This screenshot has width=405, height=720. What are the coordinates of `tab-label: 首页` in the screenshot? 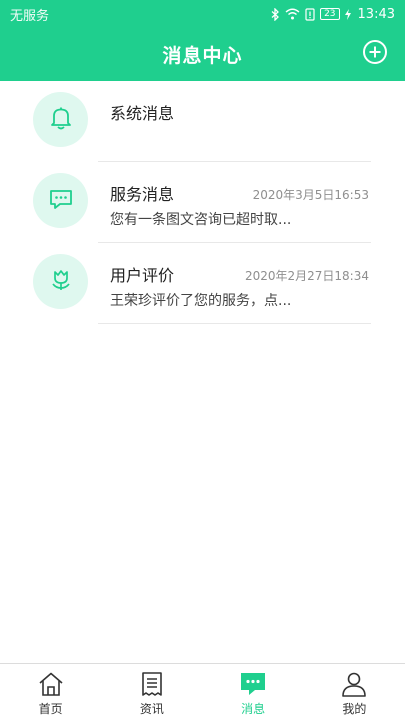 It's located at (50, 709).